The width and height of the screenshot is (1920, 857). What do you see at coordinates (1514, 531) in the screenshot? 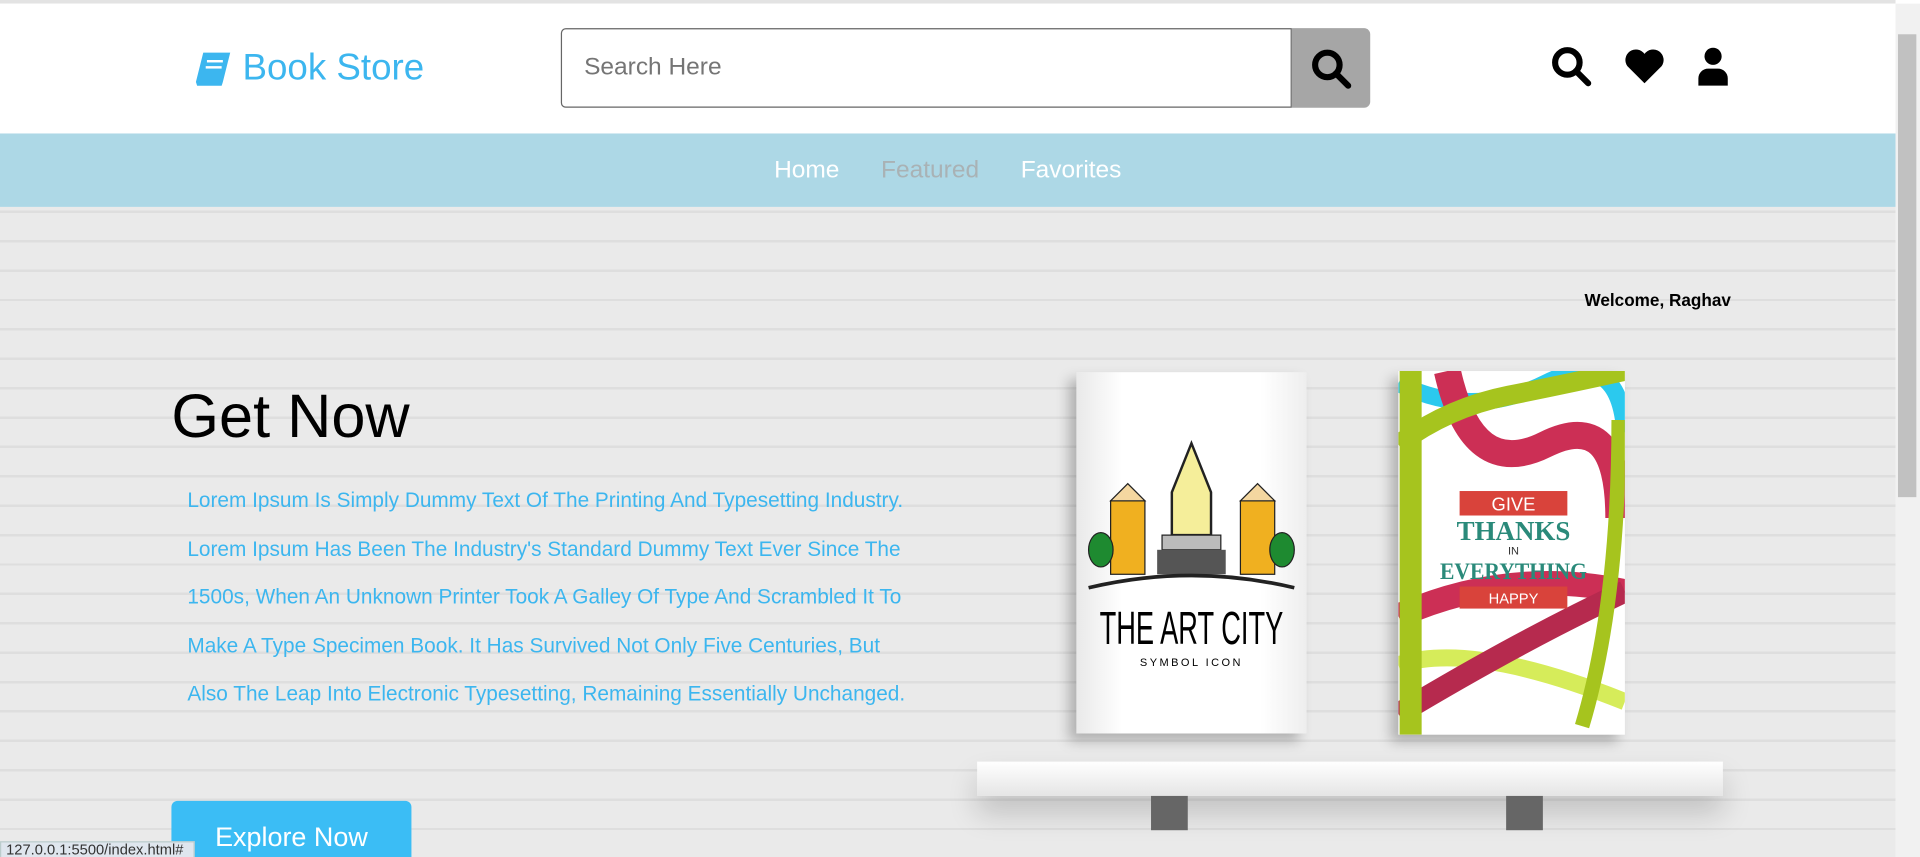
I see `svg-text: THANKS` at bounding box center [1514, 531].